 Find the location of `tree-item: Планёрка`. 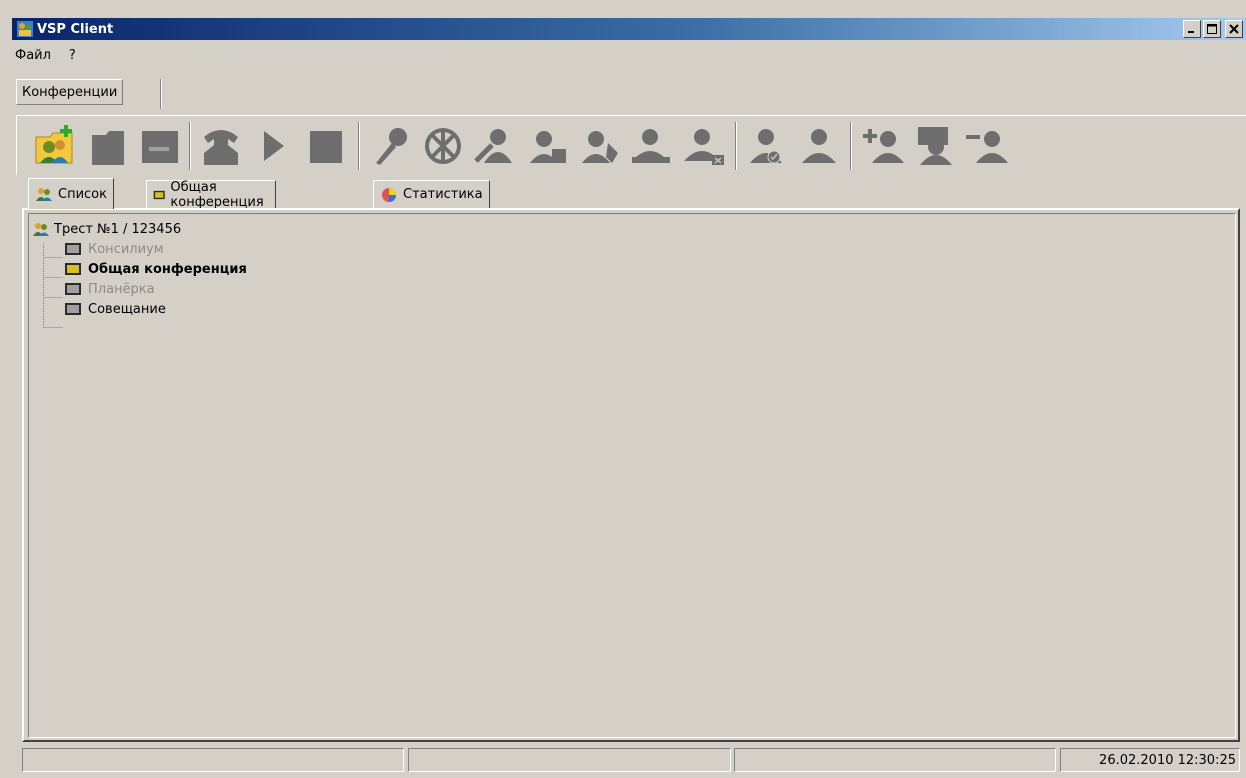

tree-item: Планёрка is located at coordinates (155, 289).